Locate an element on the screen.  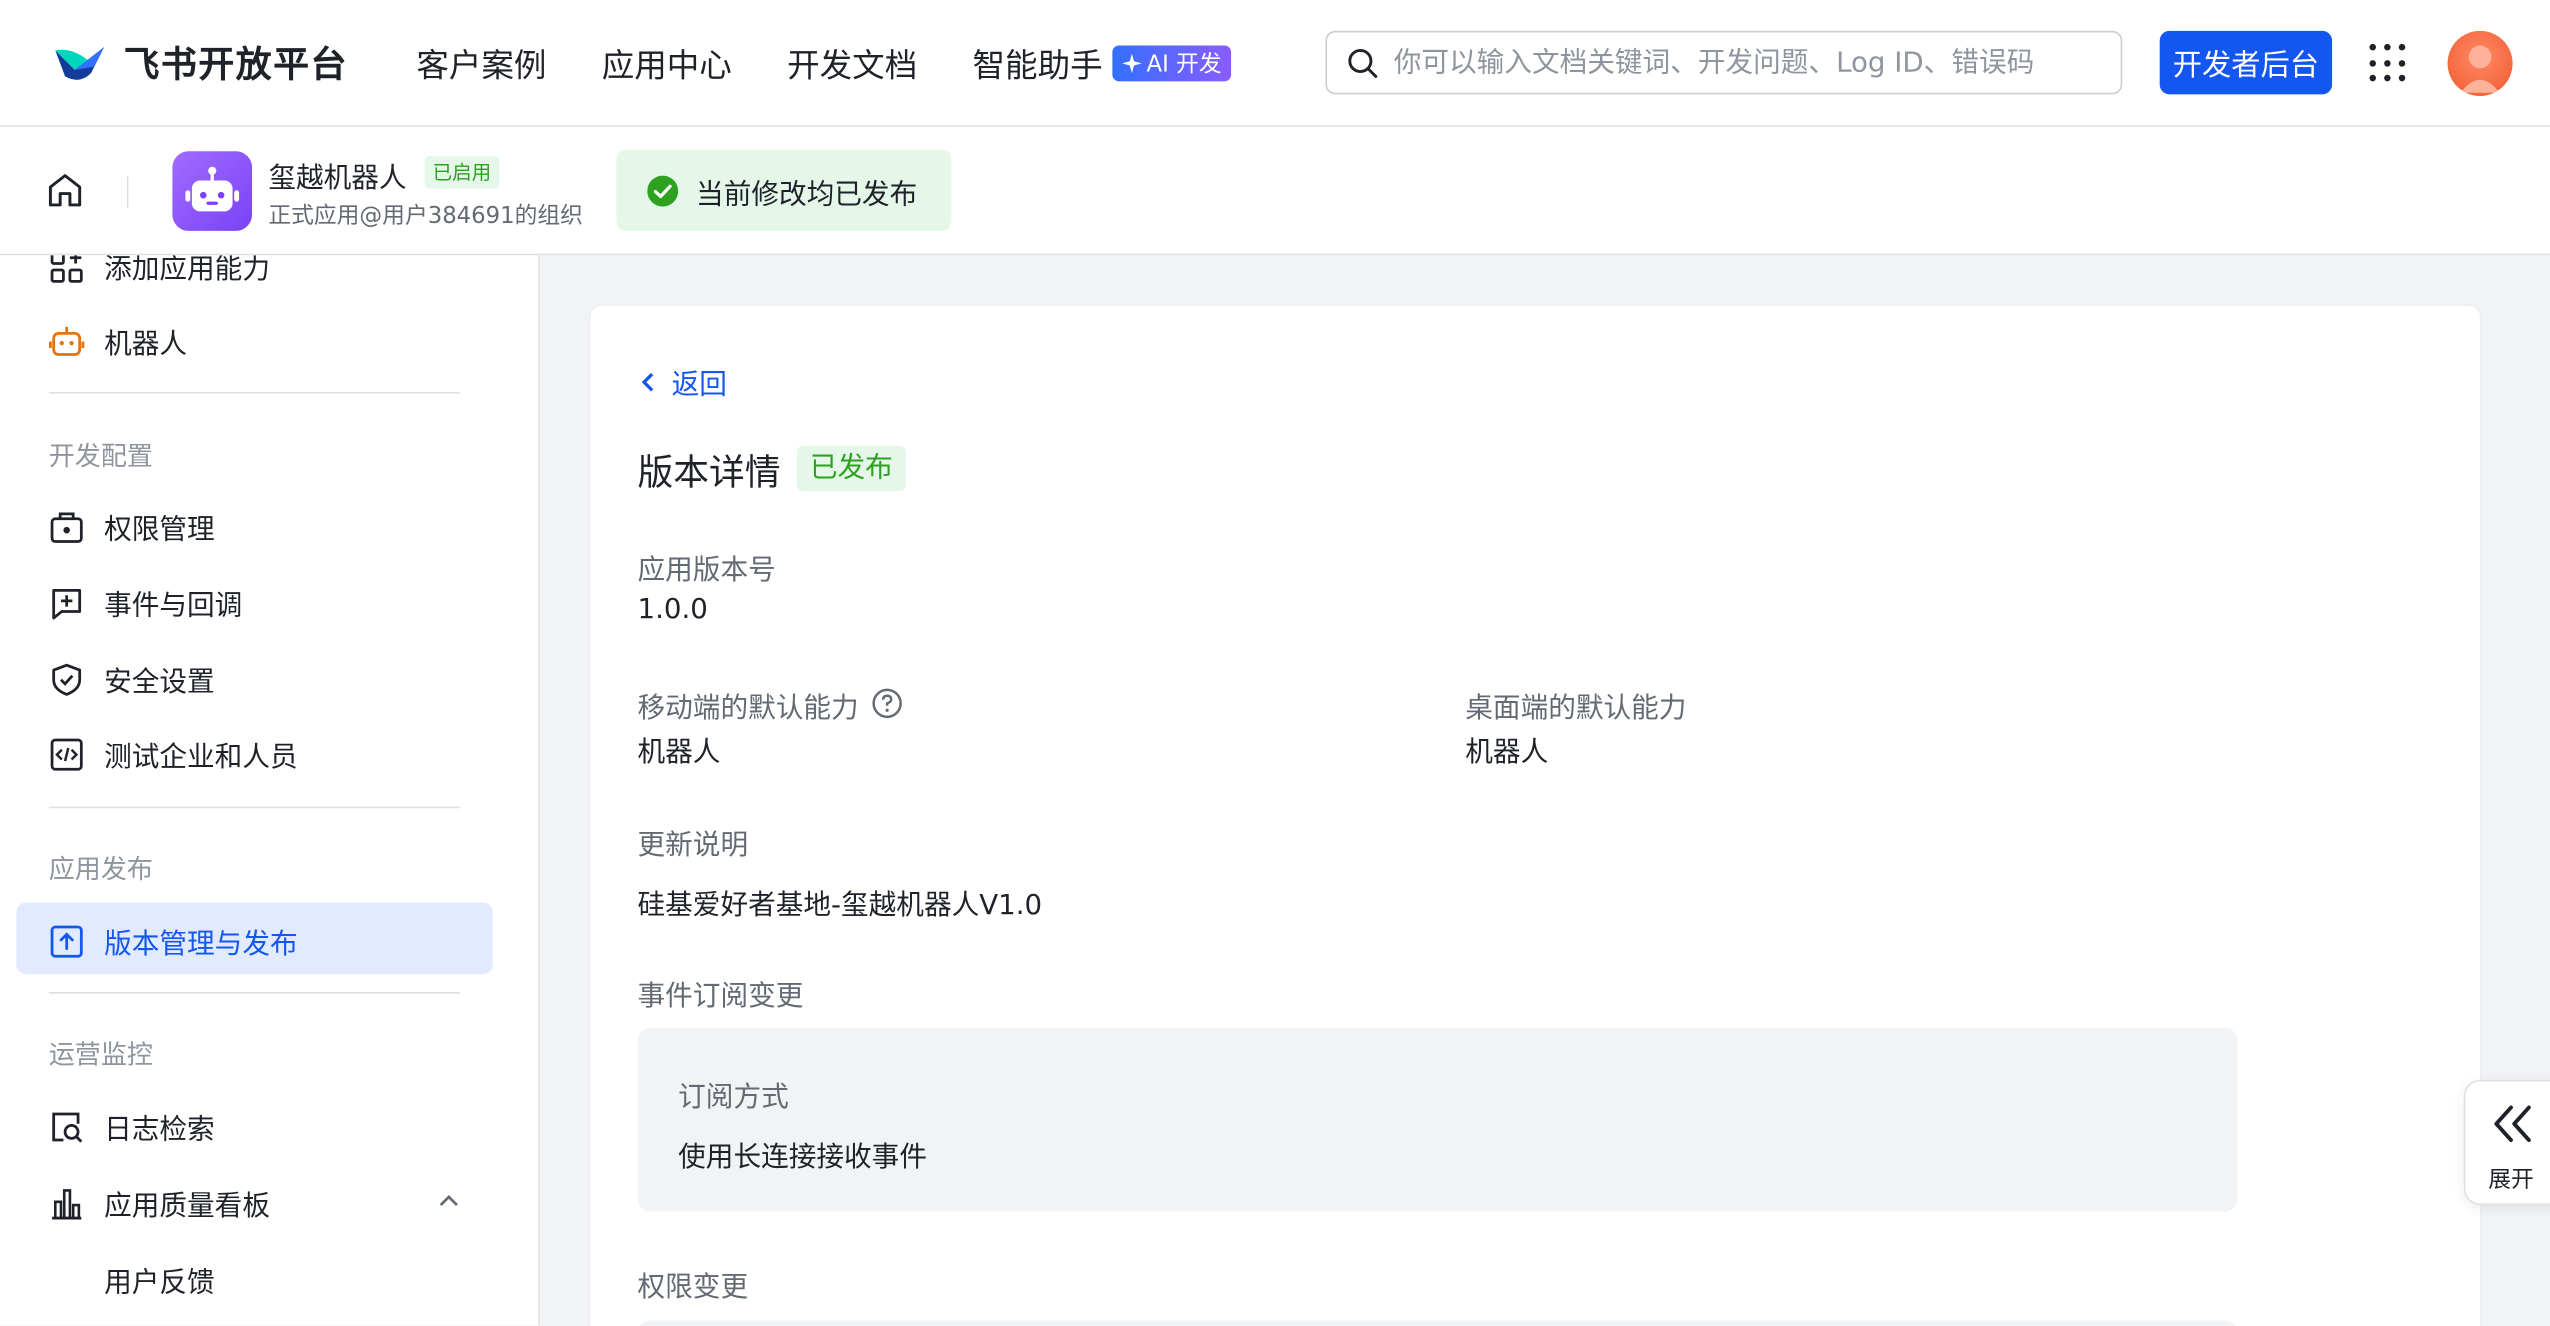
back-label: 返回 is located at coordinates (699, 385).